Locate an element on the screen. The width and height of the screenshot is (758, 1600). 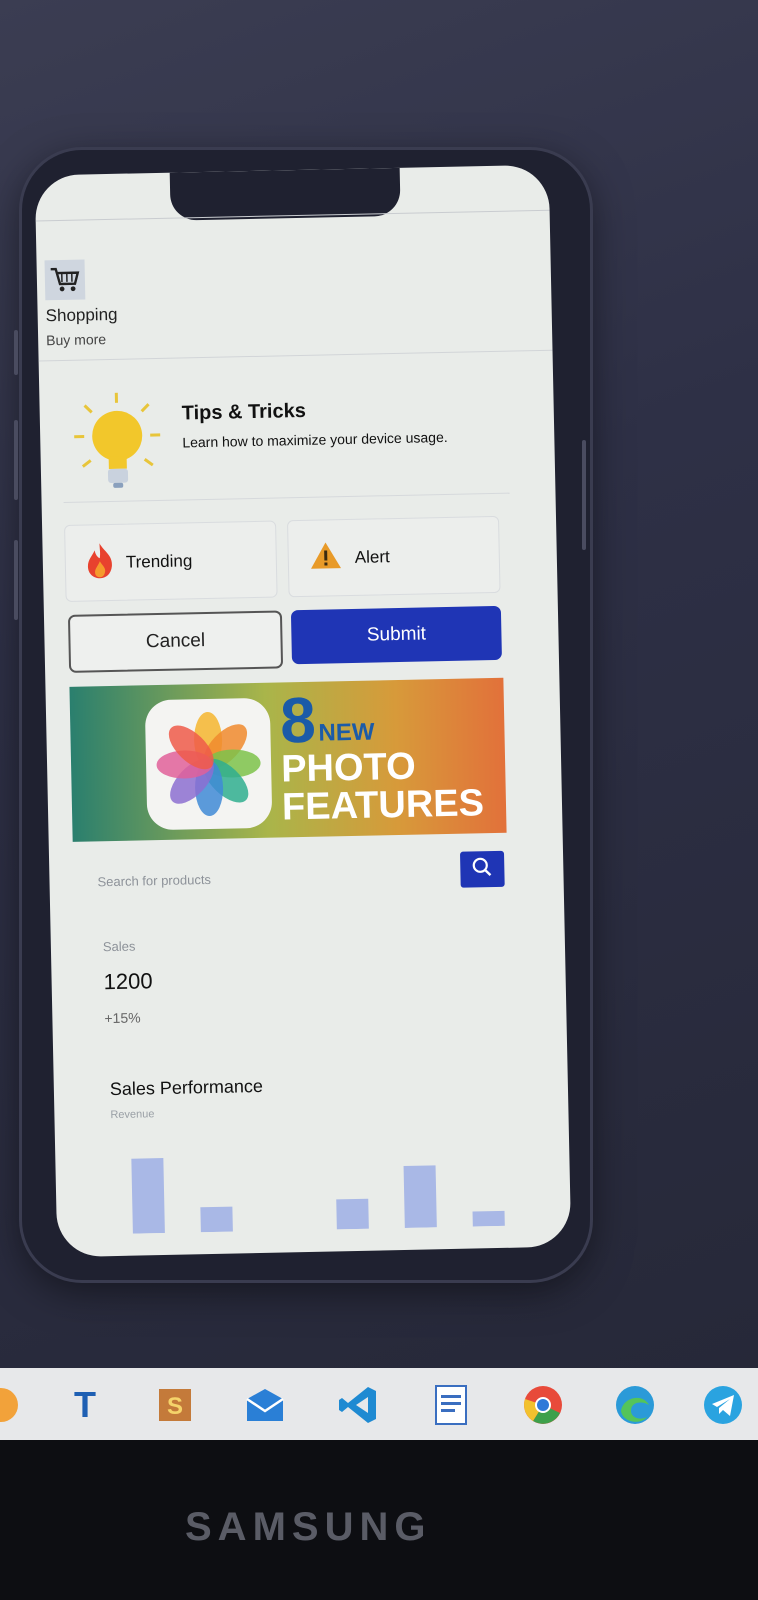
s-app-letter: S is located at coordinates (175, 1406).